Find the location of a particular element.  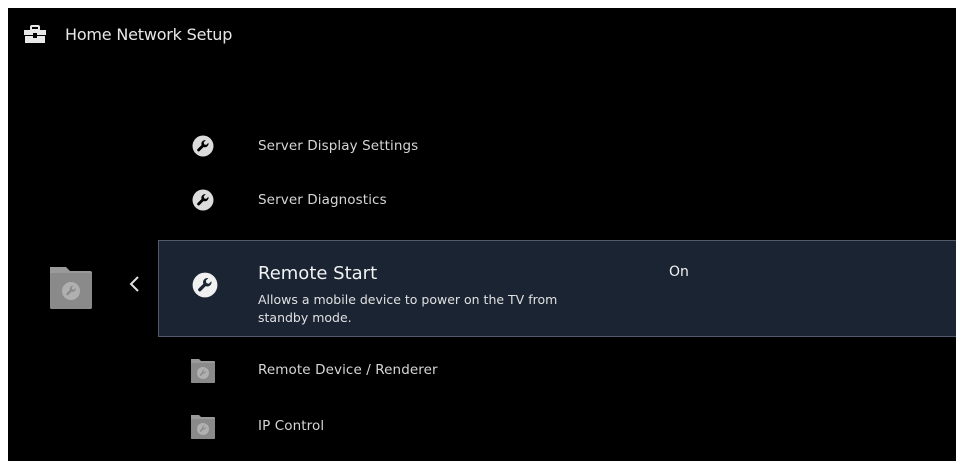

menu-item-label: Server Diagnostics is located at coordinates (322, 200).